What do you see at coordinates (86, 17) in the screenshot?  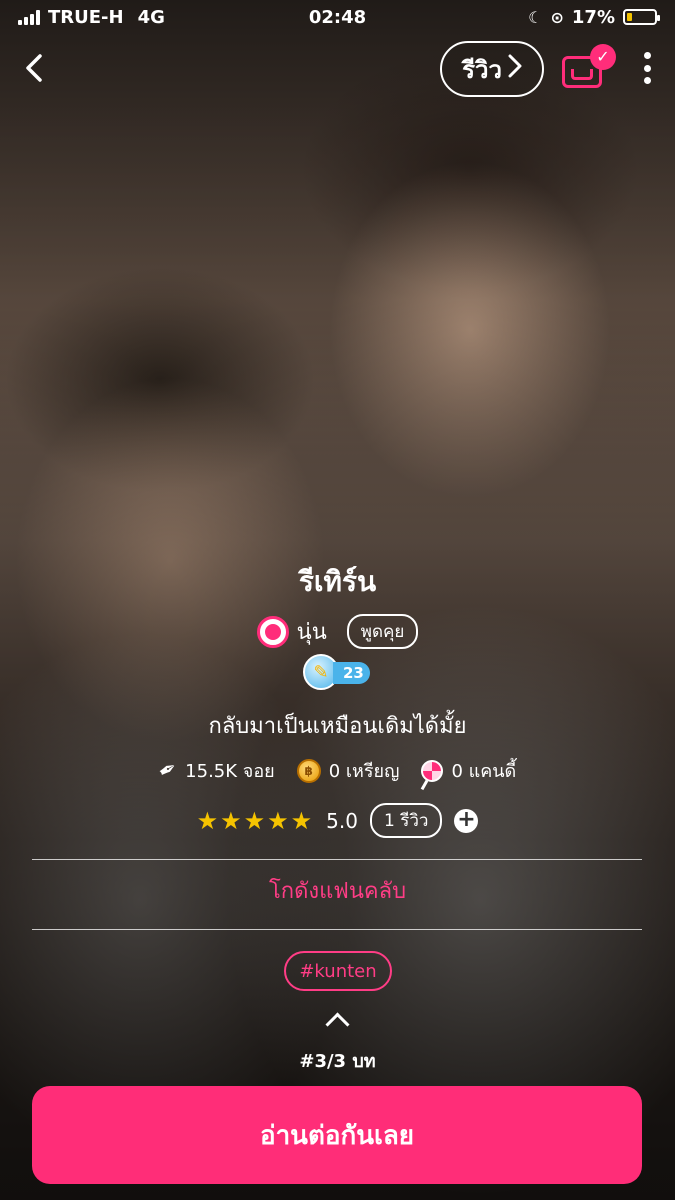 I see `carrier-label: TRUE-H` at bounding box center [86, 17].